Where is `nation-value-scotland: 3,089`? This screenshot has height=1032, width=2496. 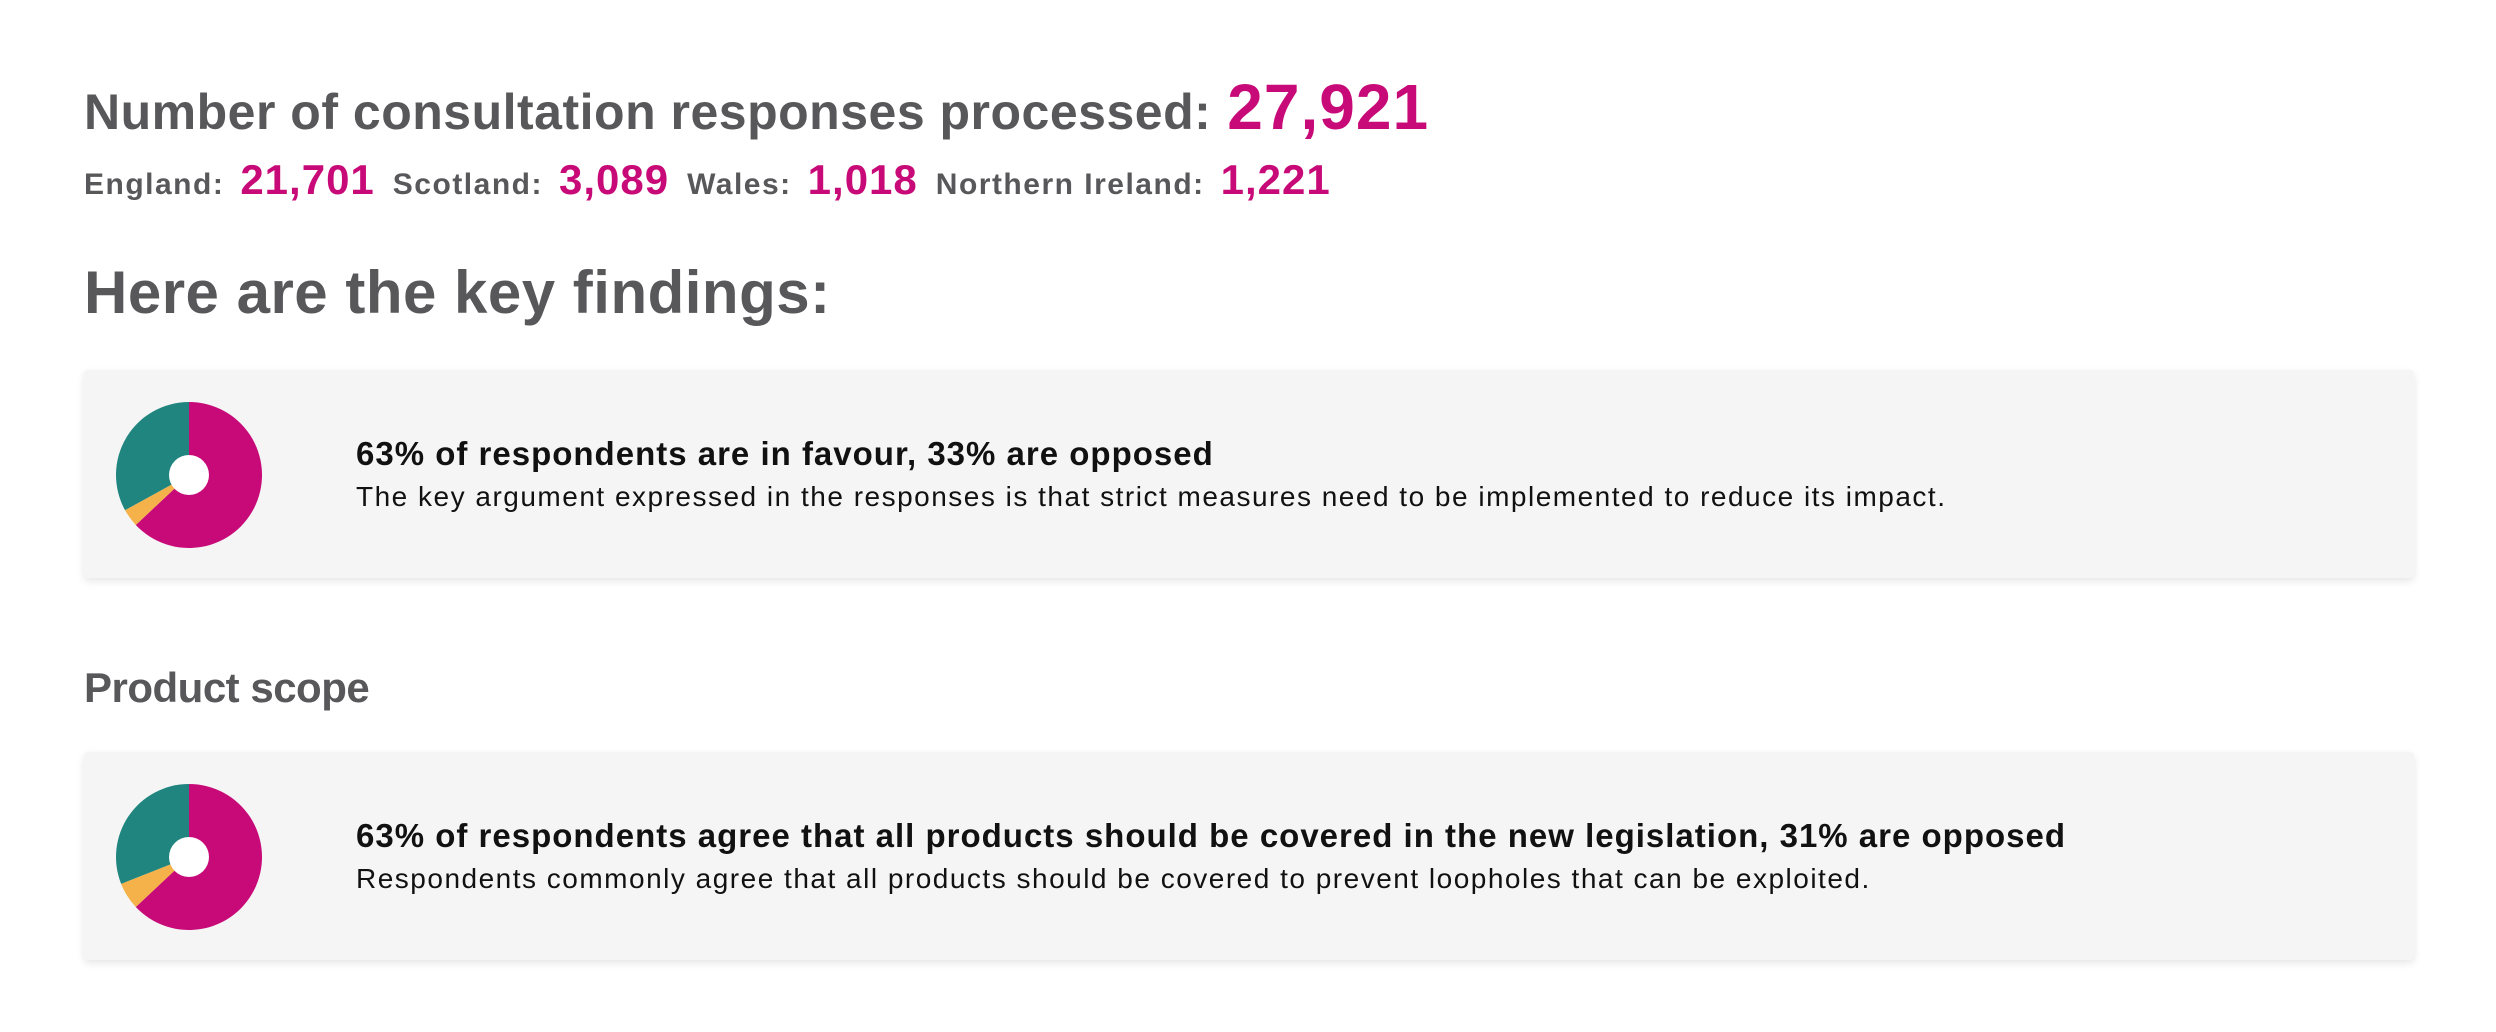 nation-value-scotland: 3,089 is located at coordinates (614, 179).